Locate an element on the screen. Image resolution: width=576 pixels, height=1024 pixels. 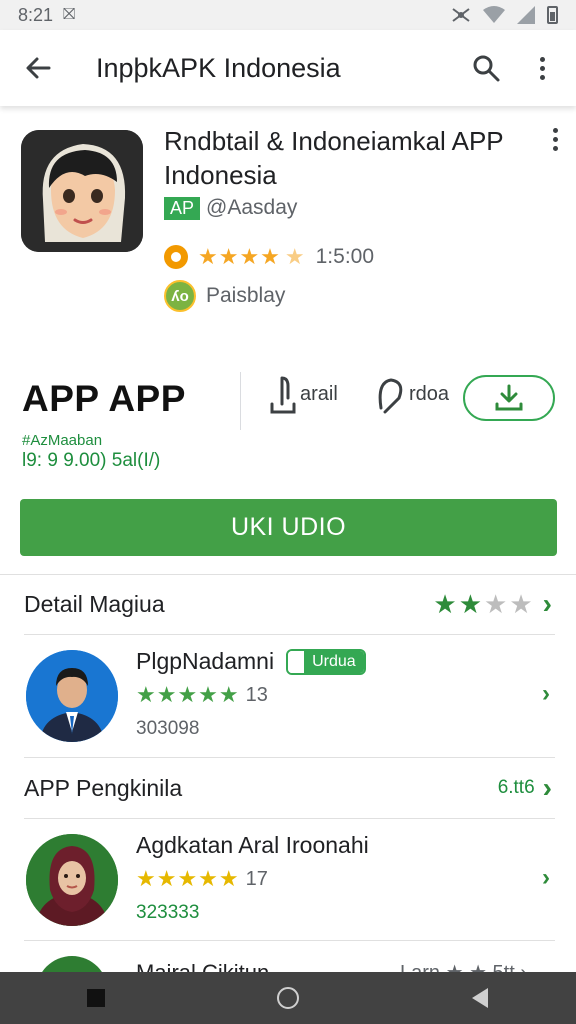
list-item: PlgpNadamni Urdua ★★★★★ 13 303098 › is located at coordinates (288, 695).